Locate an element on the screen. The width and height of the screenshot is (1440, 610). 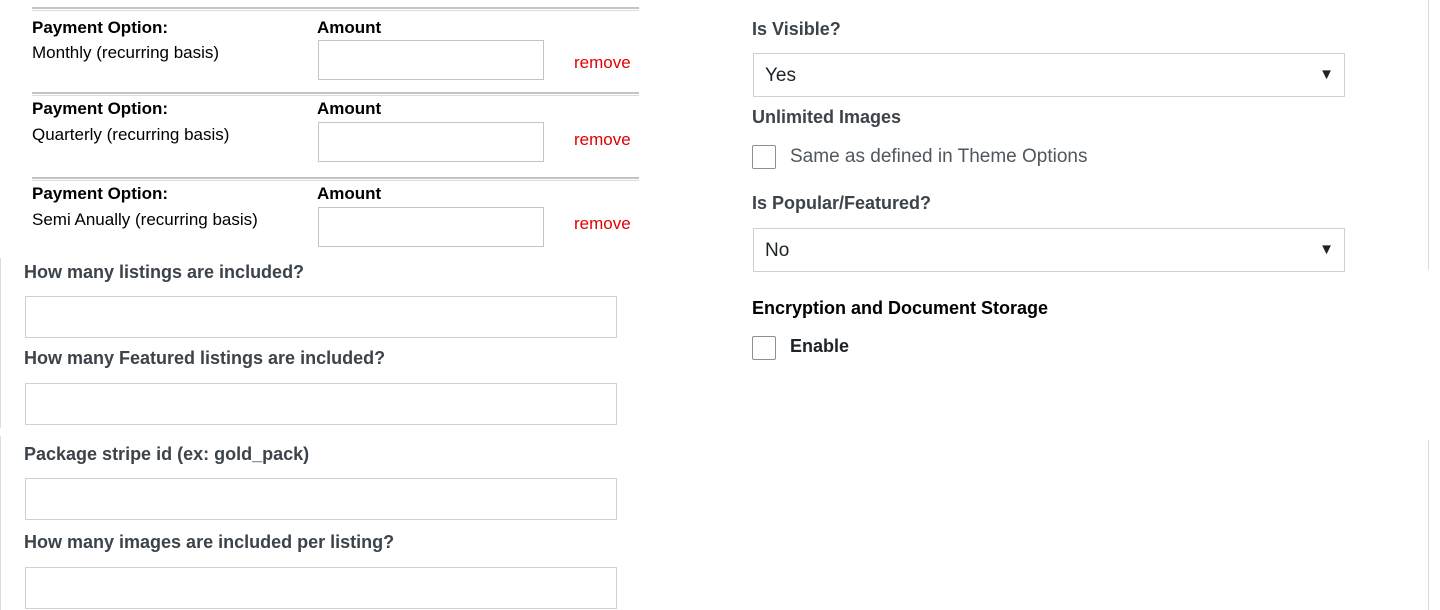
featured-listings-label: How many Featured listings are included? is located at coordinates (205, 358).